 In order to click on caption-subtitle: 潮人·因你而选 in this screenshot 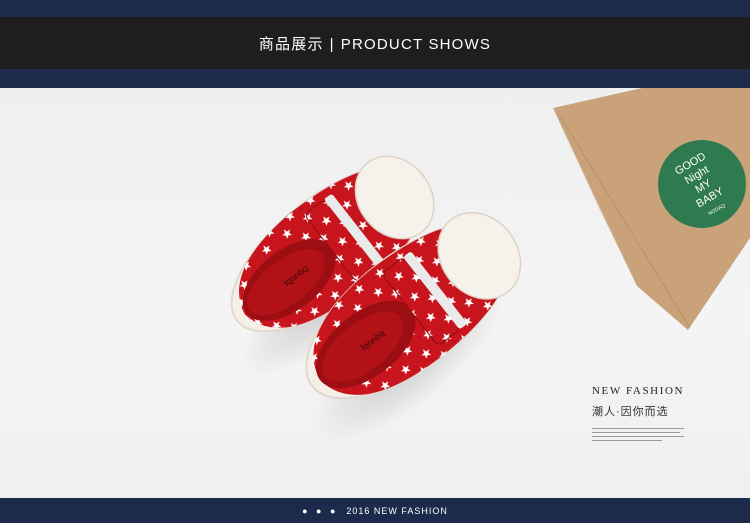, I will do `click(630, 412)`.